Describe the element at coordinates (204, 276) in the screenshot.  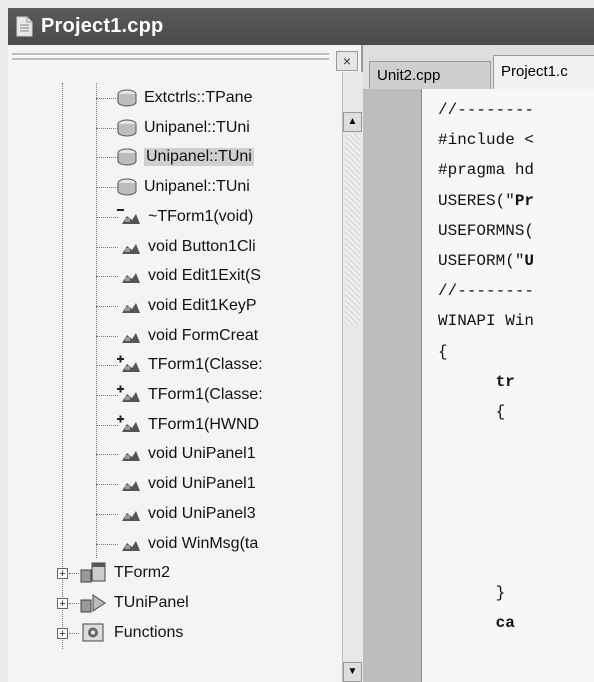
I see `tree-item-label: void Edit1Exit(S` at that location.